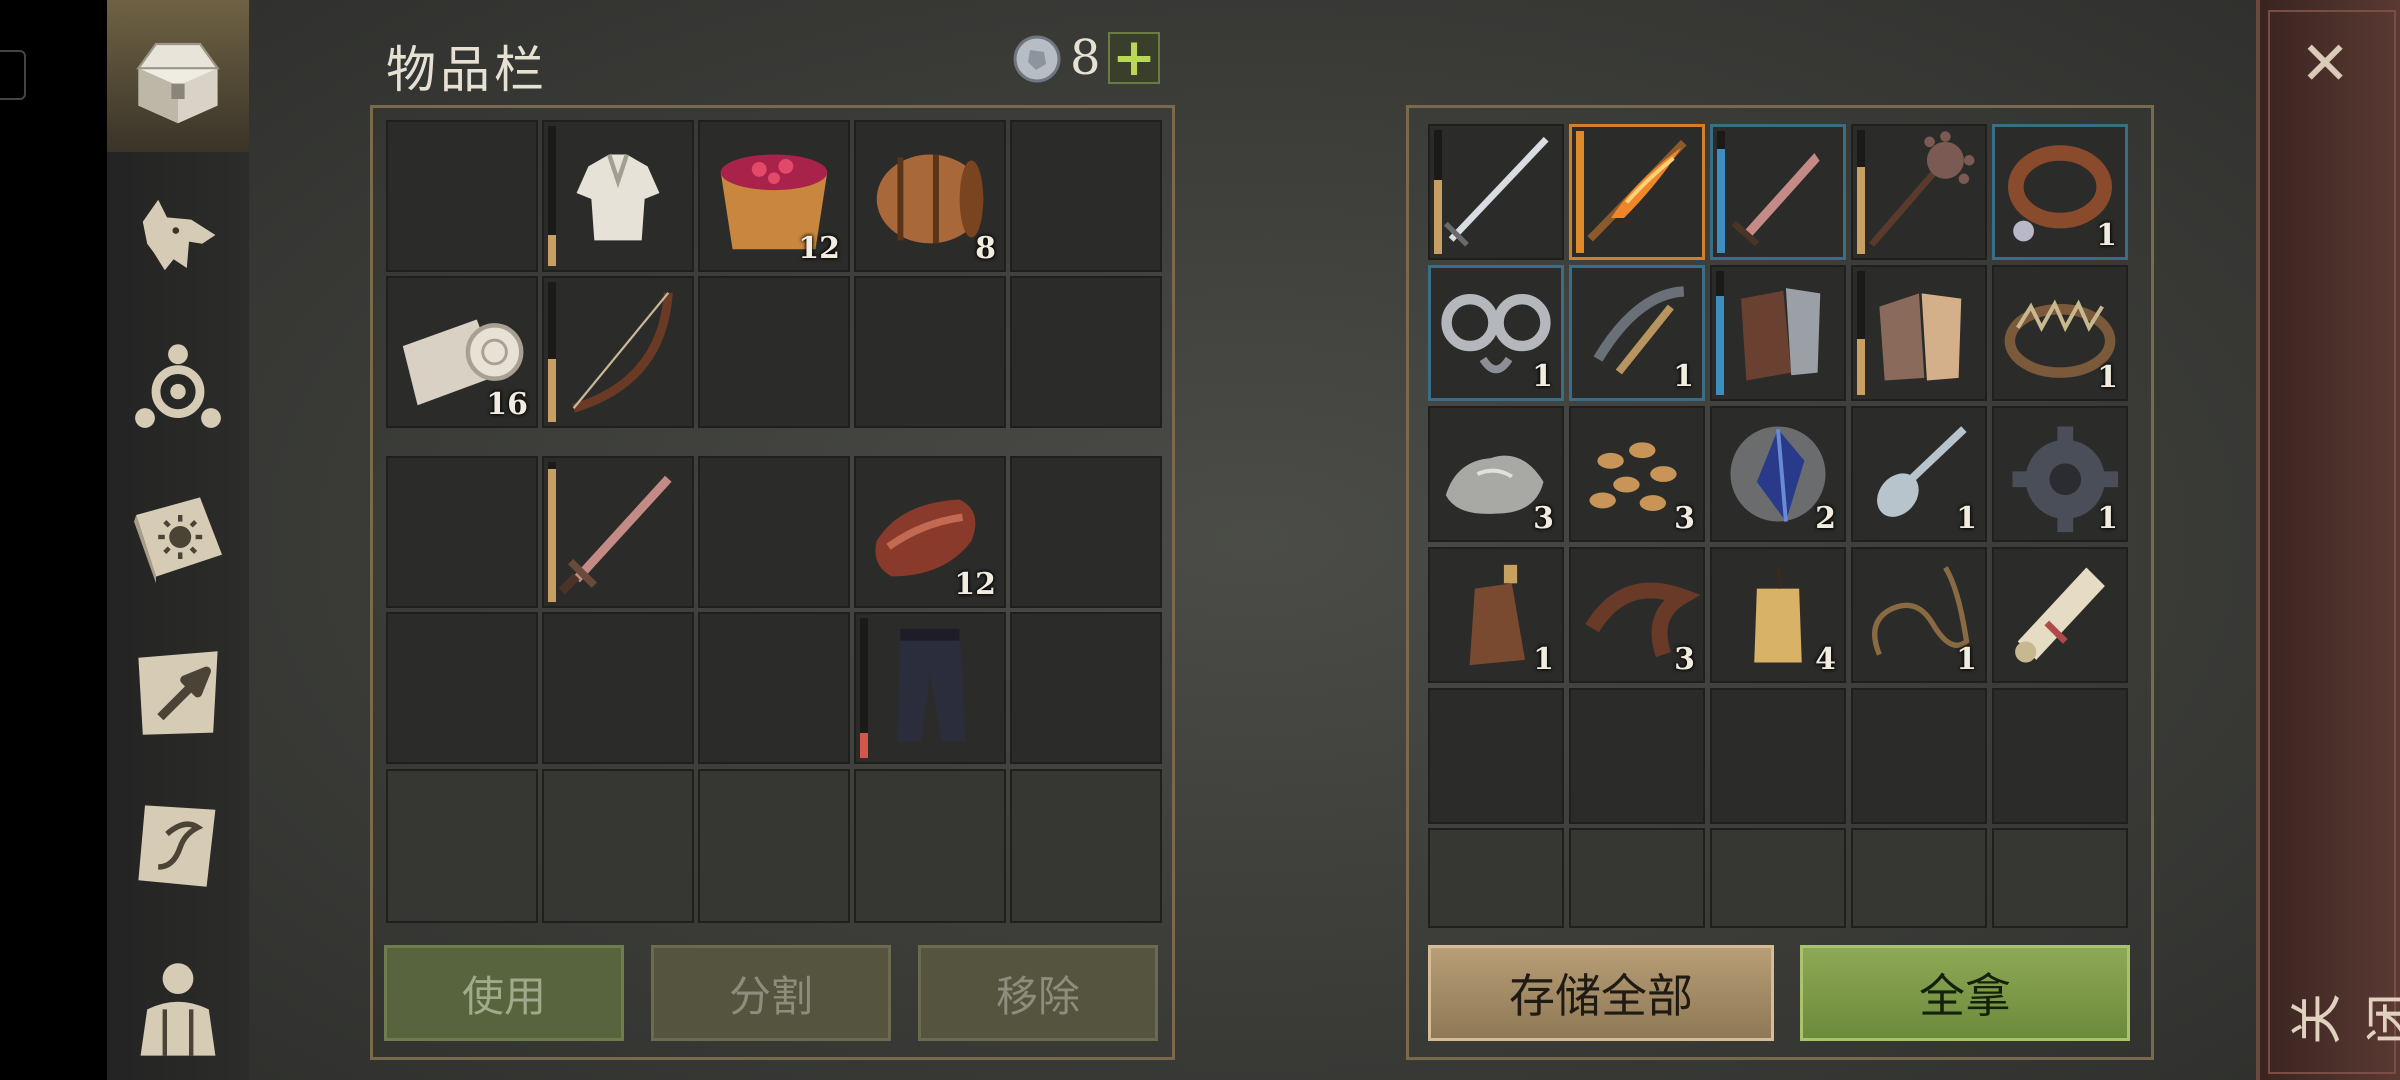 This screenshot has height=1080, width=2400. What do you see at coordinates (2325, 64) in the screenshot?
I see `close-icon: ✕` at bounding box center [2325, 64].